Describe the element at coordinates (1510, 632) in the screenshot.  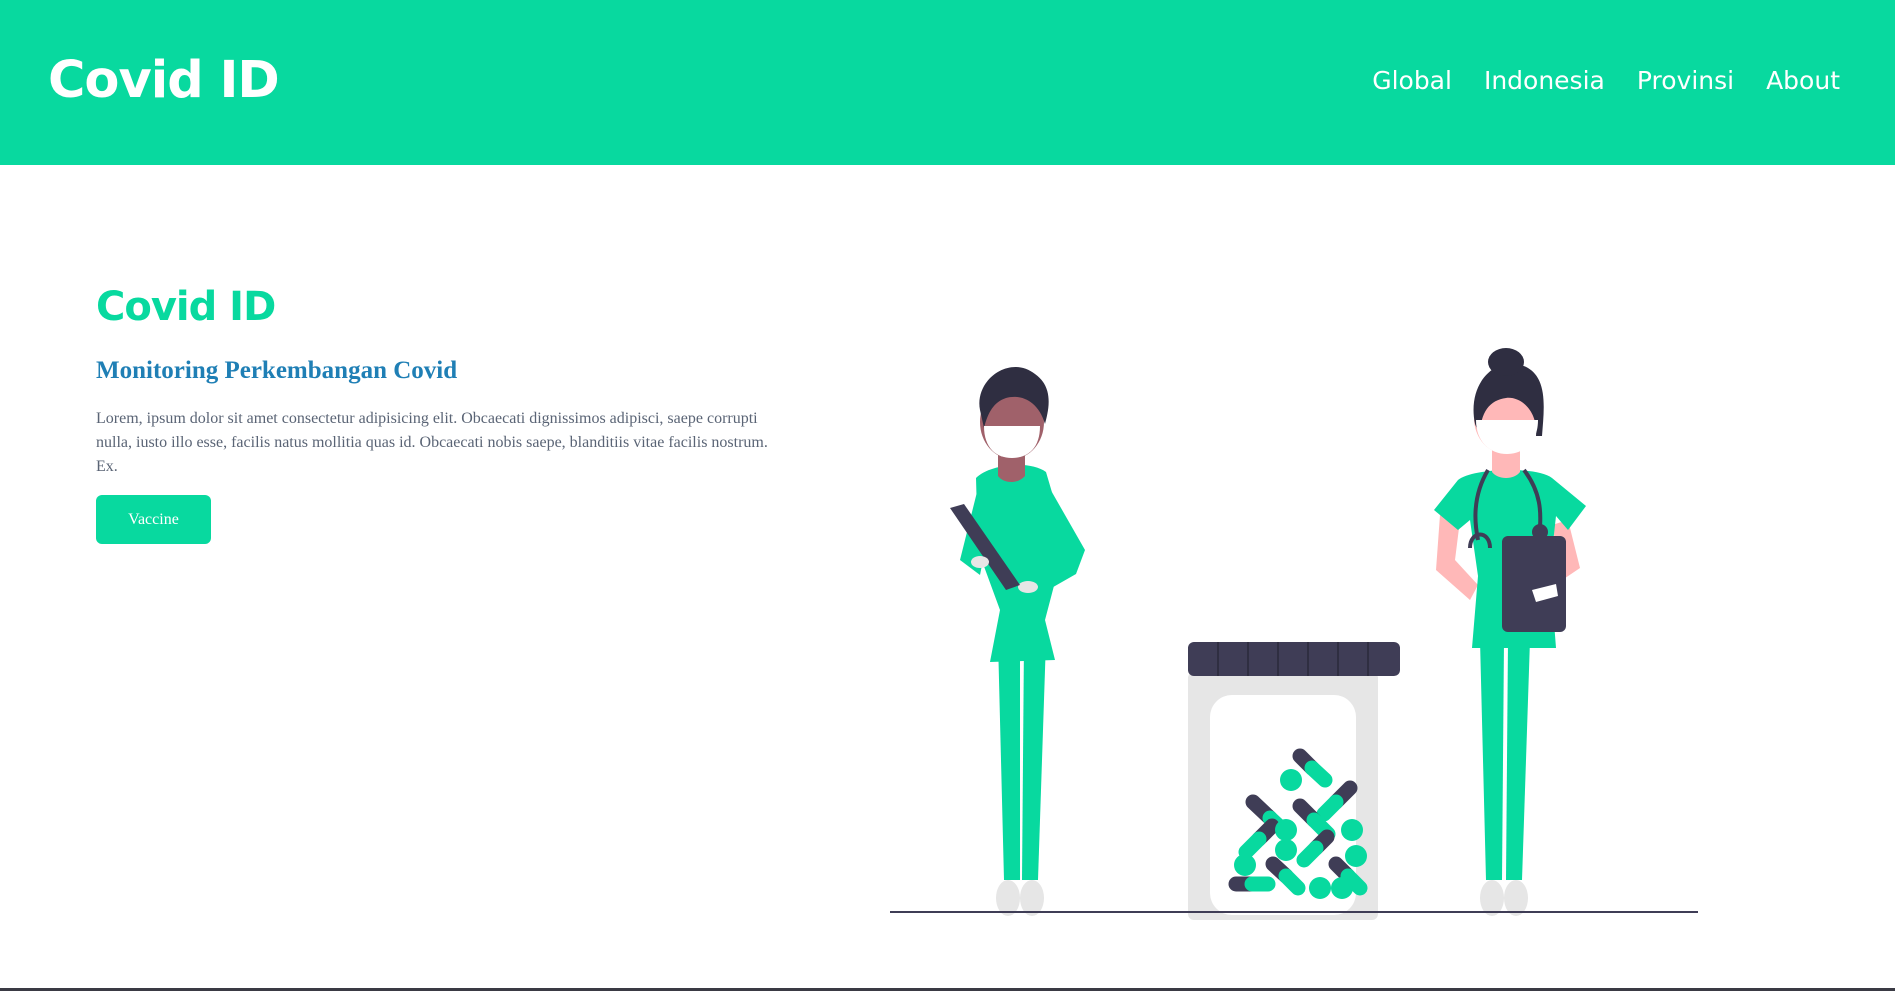
I see `doctor-right-figure` at that location.